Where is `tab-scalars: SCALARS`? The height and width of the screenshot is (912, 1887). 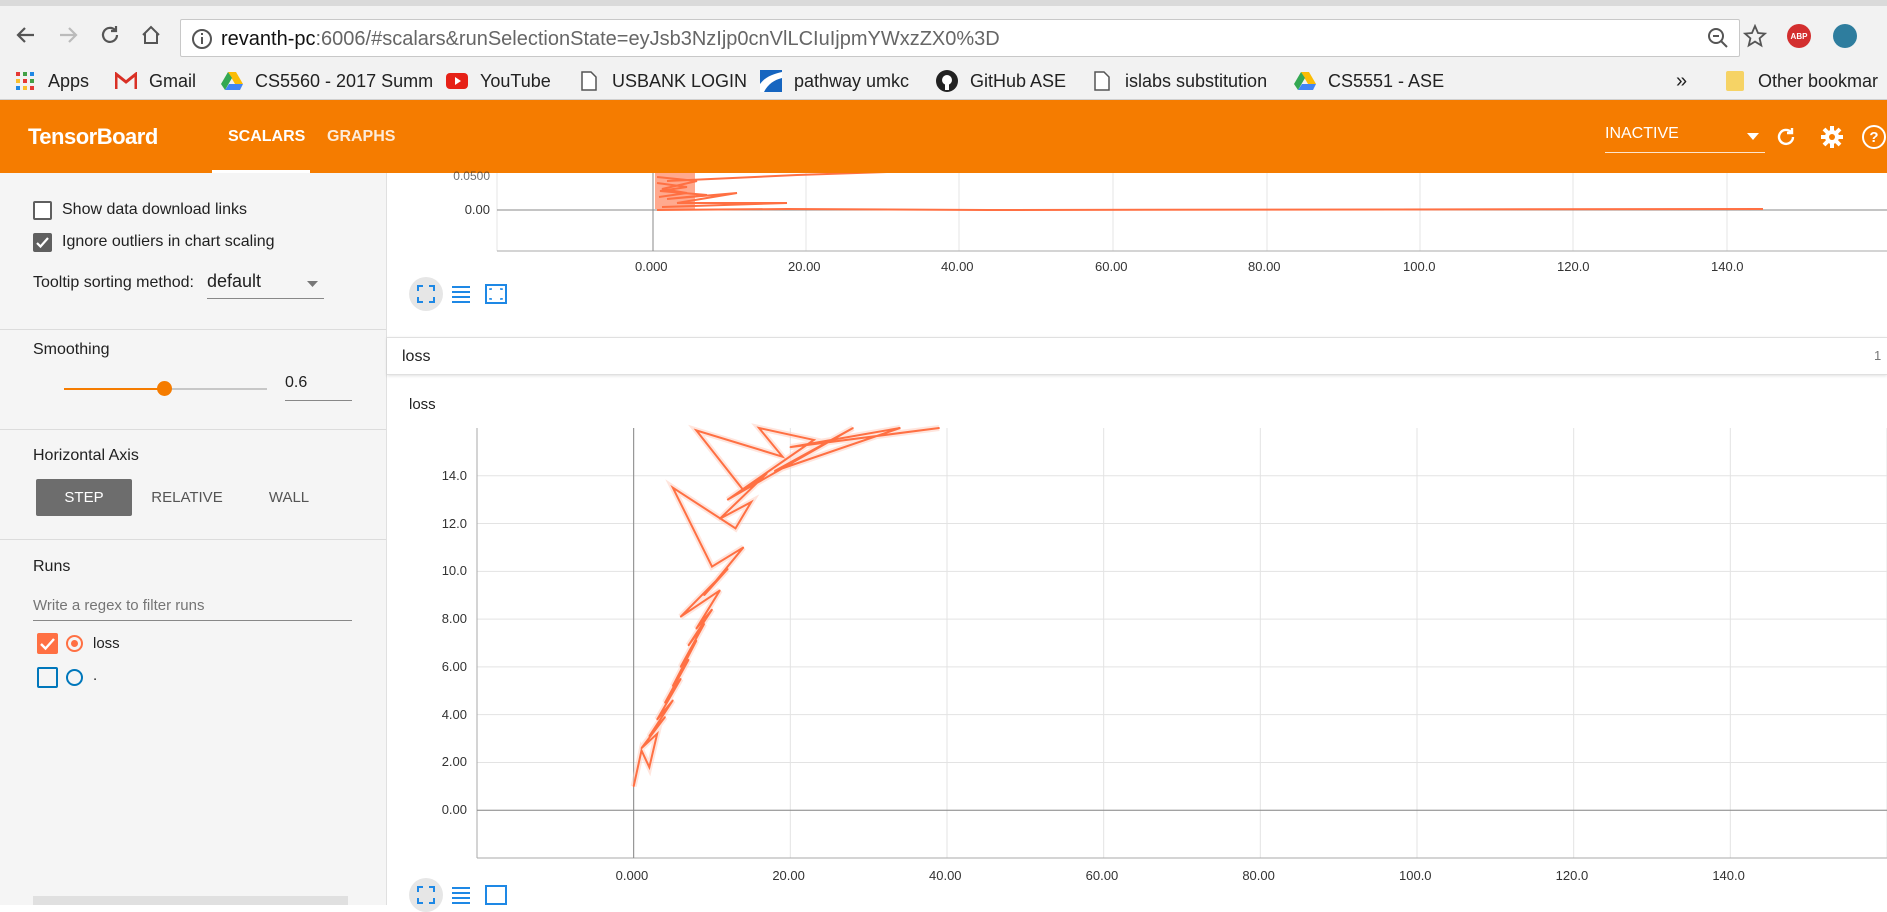
tab-scalars: SCALARS is located at coordinates (266, 137).